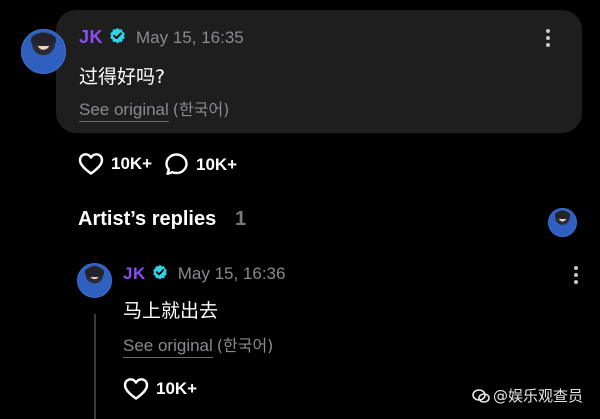  I want to click on reply-translation-row: See original (한국어), so click(198, 345).